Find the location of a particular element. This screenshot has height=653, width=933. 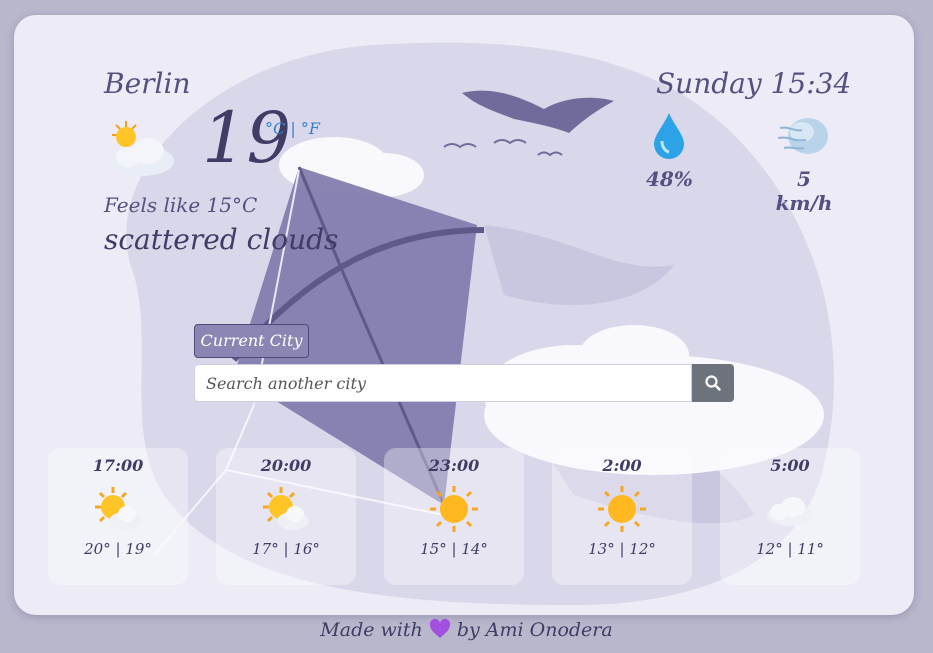

unit-toggle: °C | °F is located at coordinates (292, 128).